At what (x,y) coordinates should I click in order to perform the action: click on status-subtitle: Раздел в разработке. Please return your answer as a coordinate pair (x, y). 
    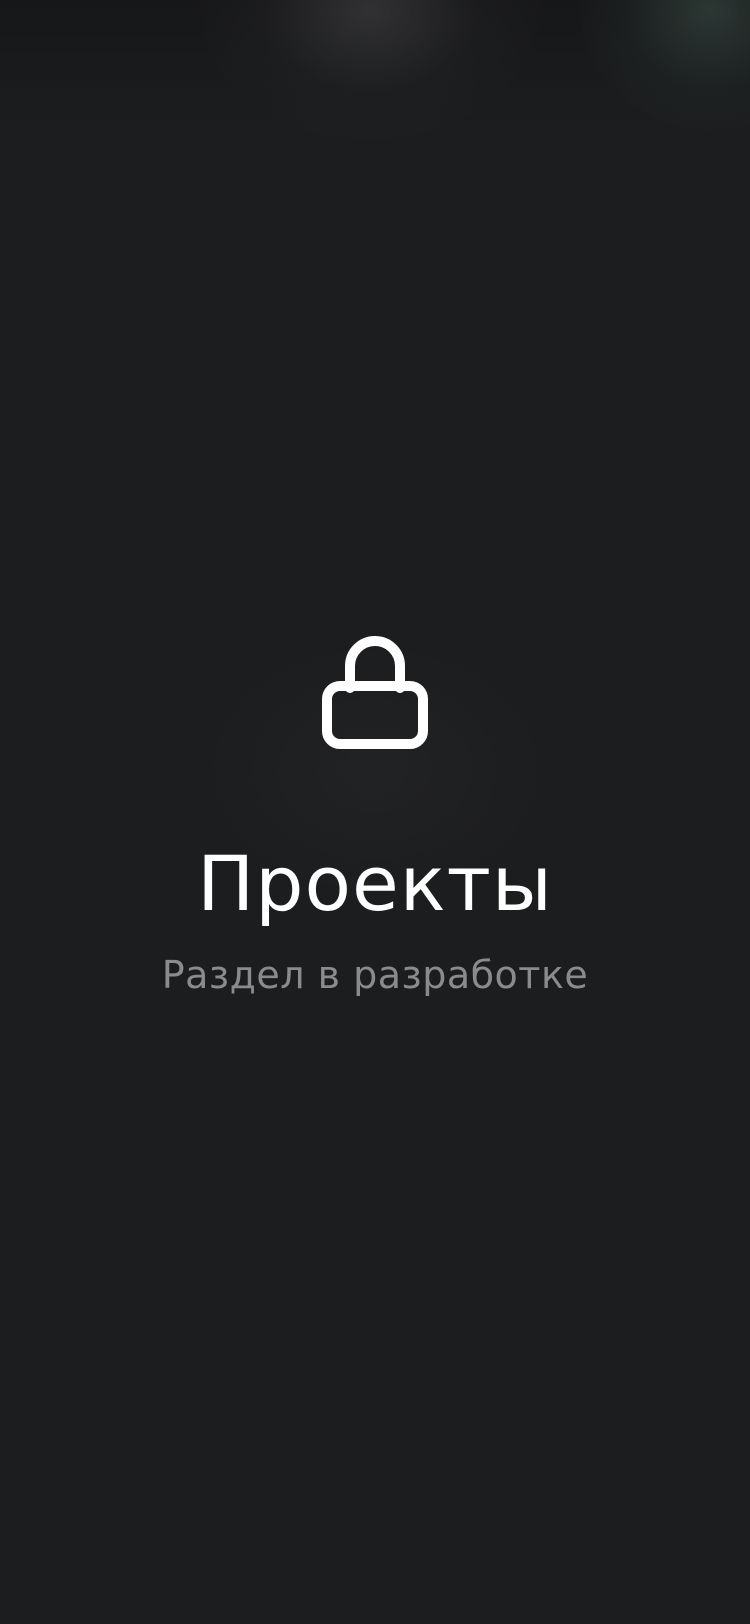
    Looking at the image, I should click on (375, 975).